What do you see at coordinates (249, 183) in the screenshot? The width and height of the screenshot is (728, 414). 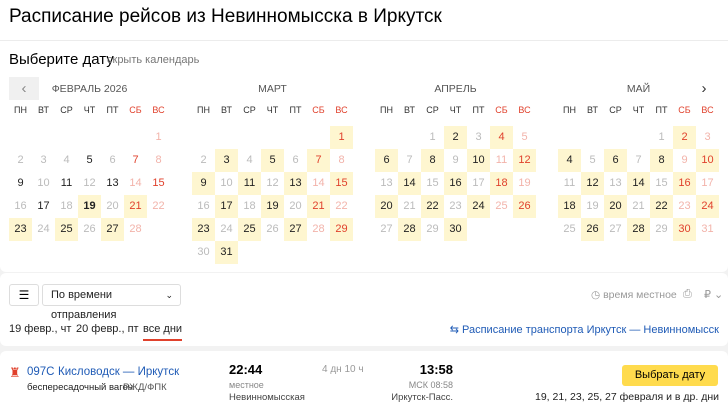 I see `day-cell-available: 11` at bounding box center [249, 183].